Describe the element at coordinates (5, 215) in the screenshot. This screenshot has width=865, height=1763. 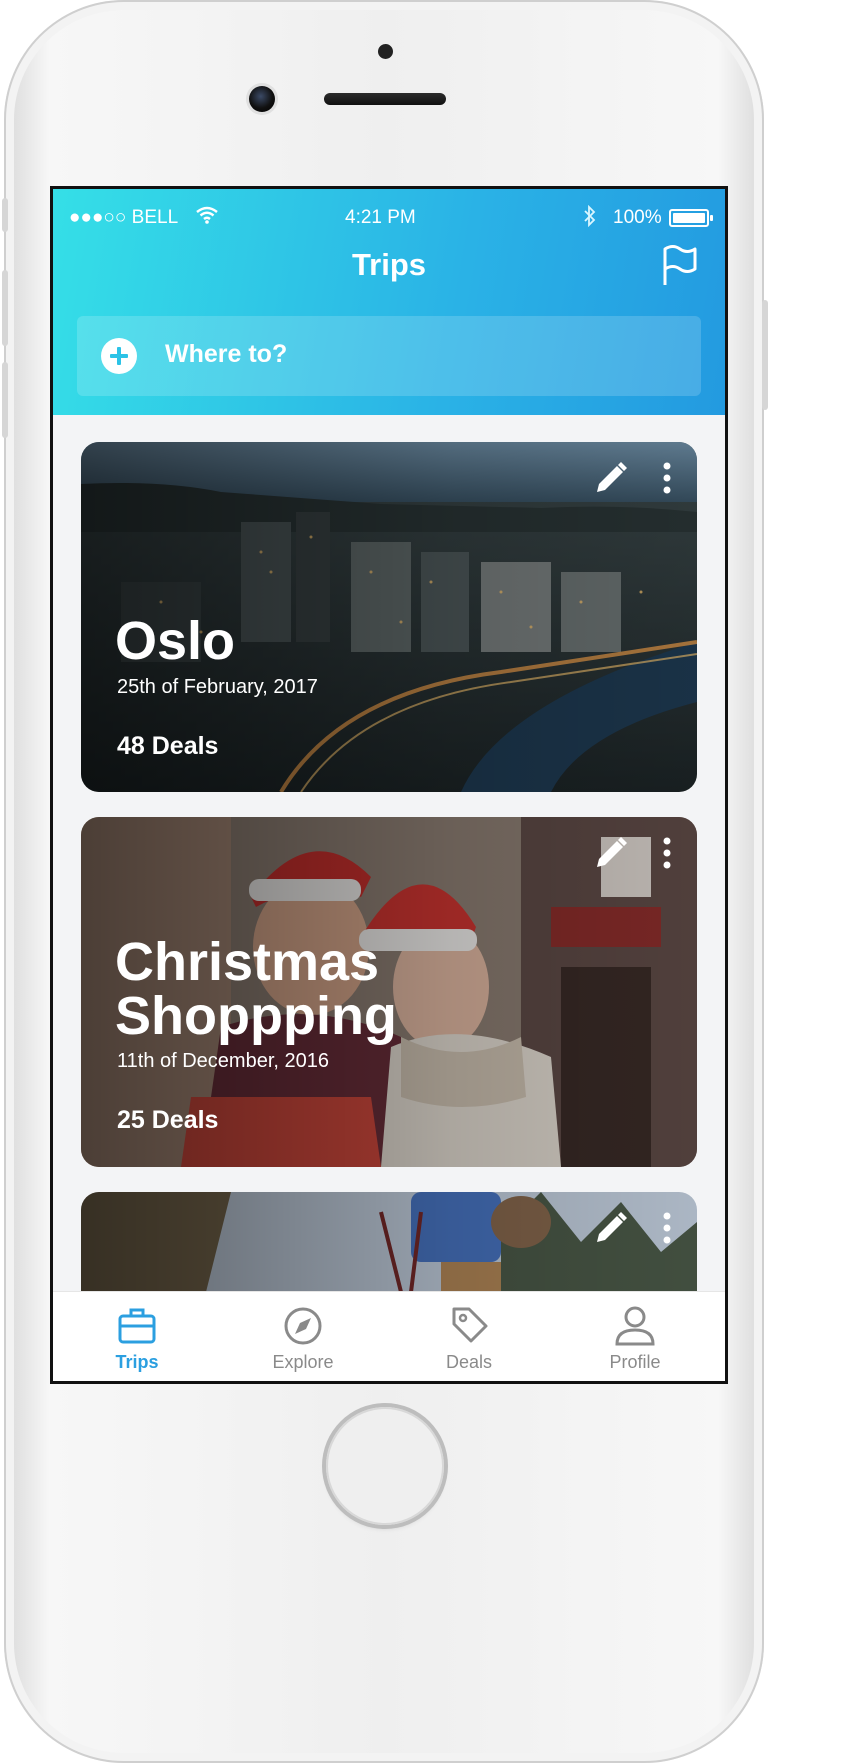
I see `mute-switch` at that location.